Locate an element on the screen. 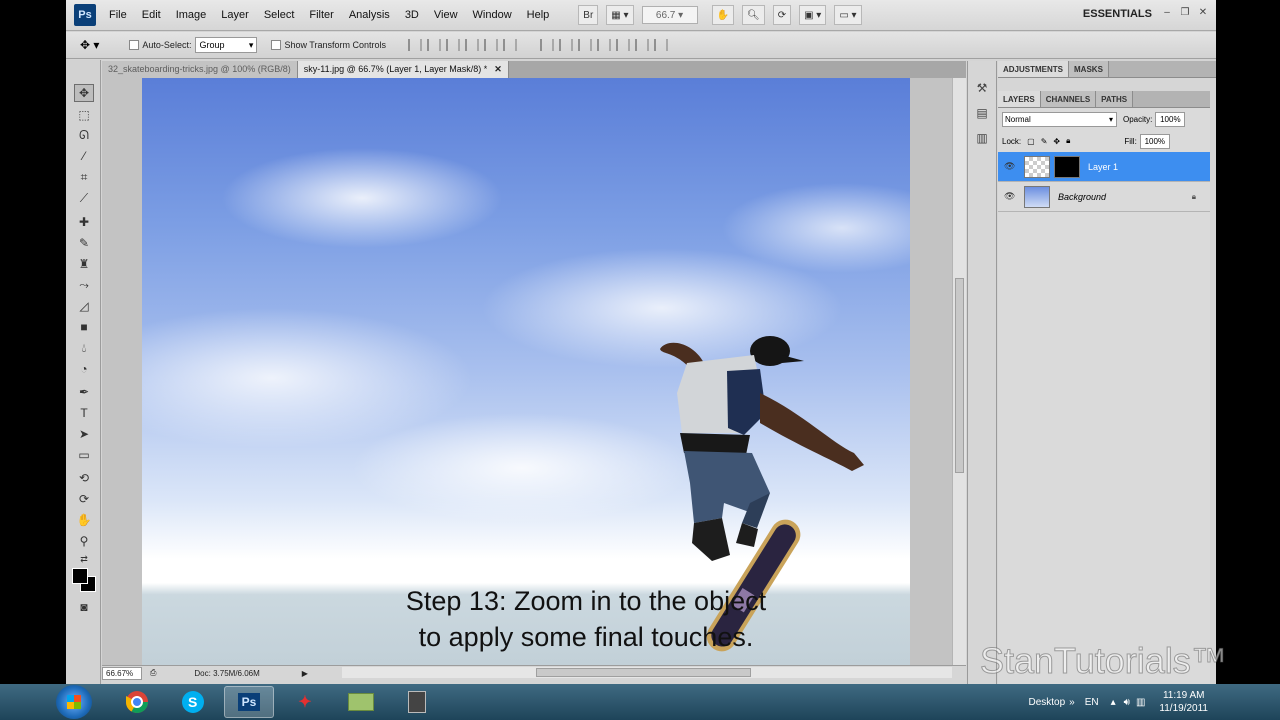 This screenshot has width=1280, height=720. distribute-right-icon is located at coordinates (642, 45).